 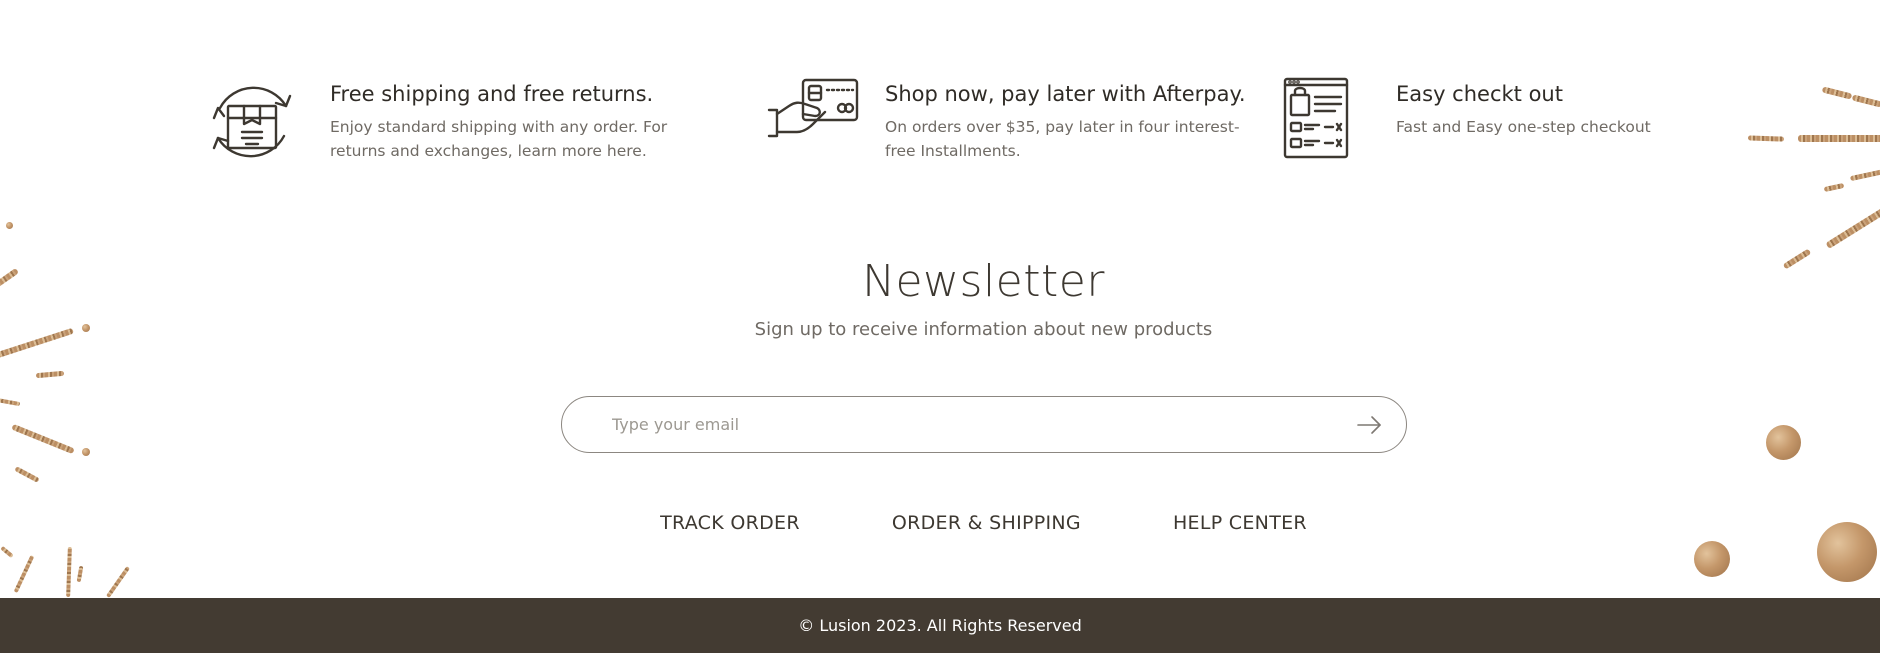 I want to click on feature-desc-line: Fast and Easy one-step checkout, so click(x=1523, y=127).